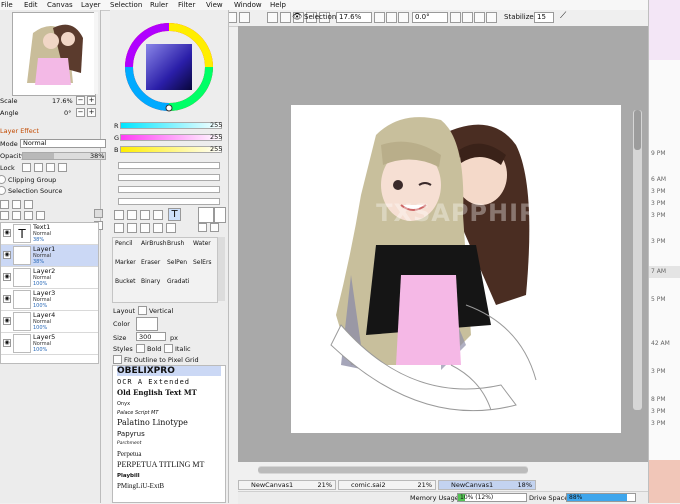  What do you see at coordinates (202, 227) in the screenshot?
I see `swap-color-icon` at bounding box center [202, 227].